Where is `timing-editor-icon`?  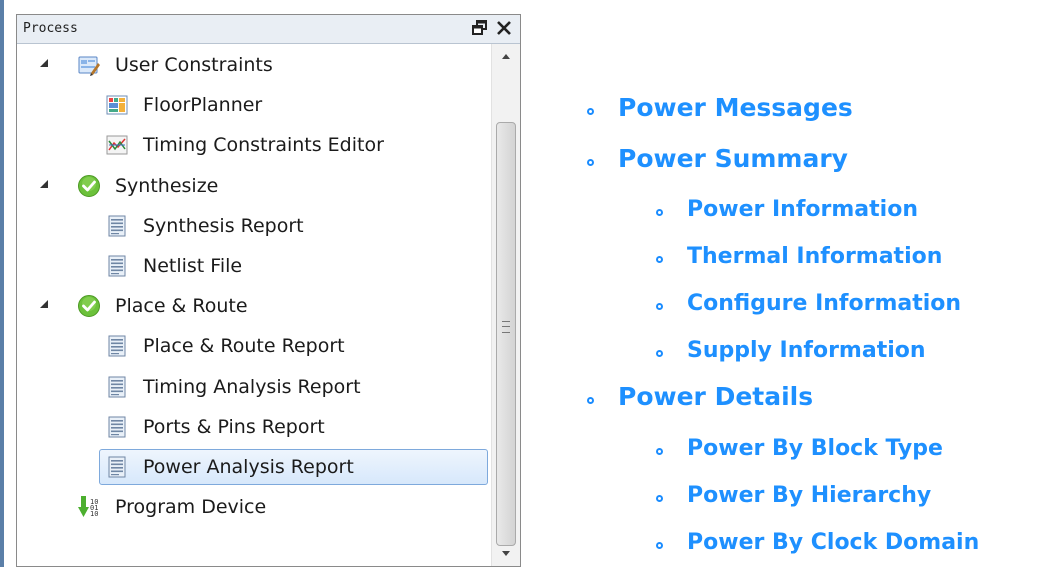 timing-editor-icon is located at coordinates (117, 145).